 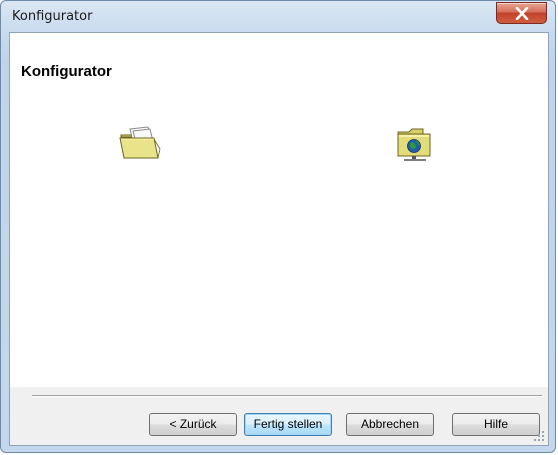 I want to click on back-button: < Zurück, so click(x=193, y=424).